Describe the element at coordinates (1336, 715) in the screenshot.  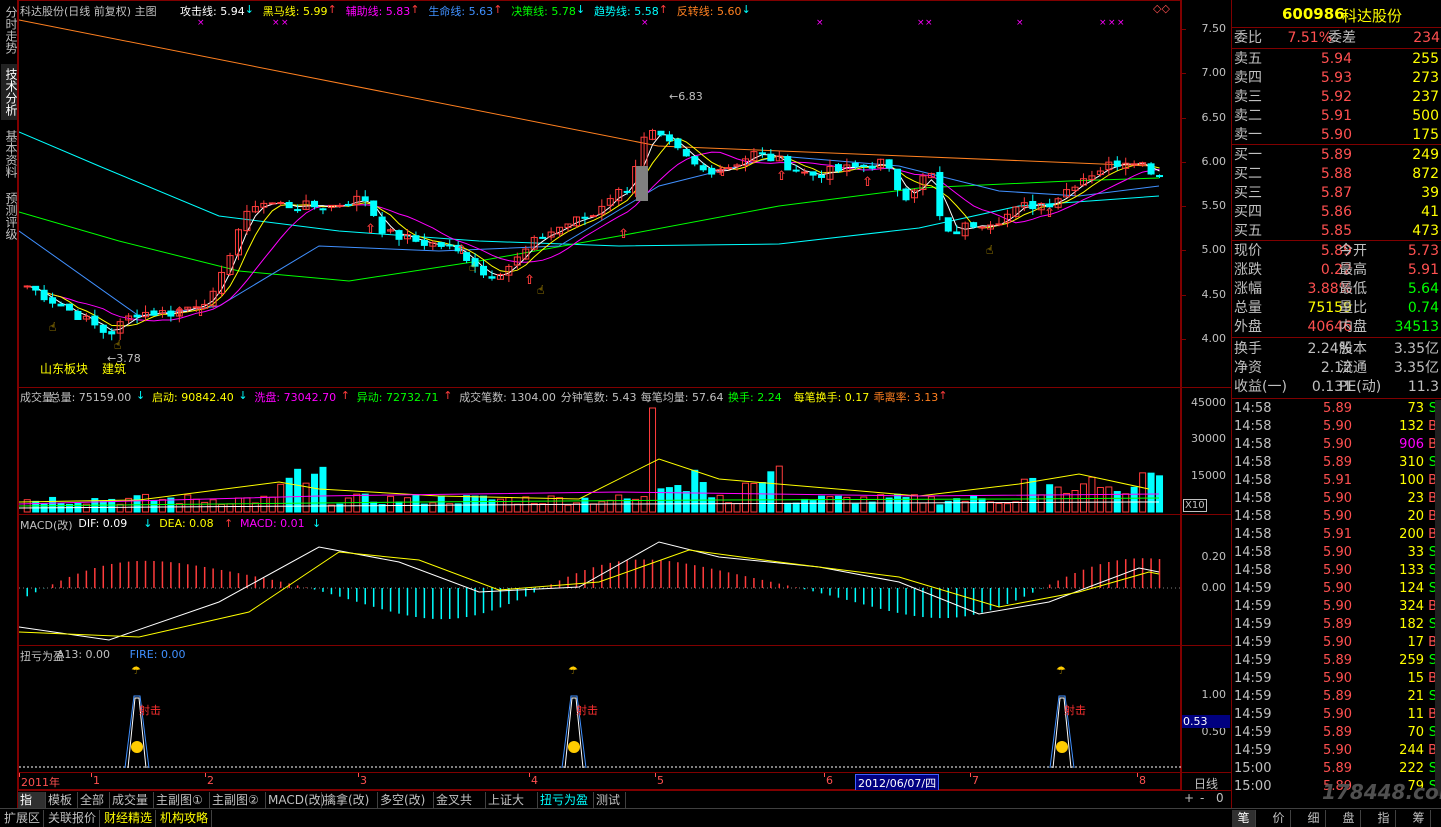
I see `tick-row: 14:59 5.90 11 B` at that location.